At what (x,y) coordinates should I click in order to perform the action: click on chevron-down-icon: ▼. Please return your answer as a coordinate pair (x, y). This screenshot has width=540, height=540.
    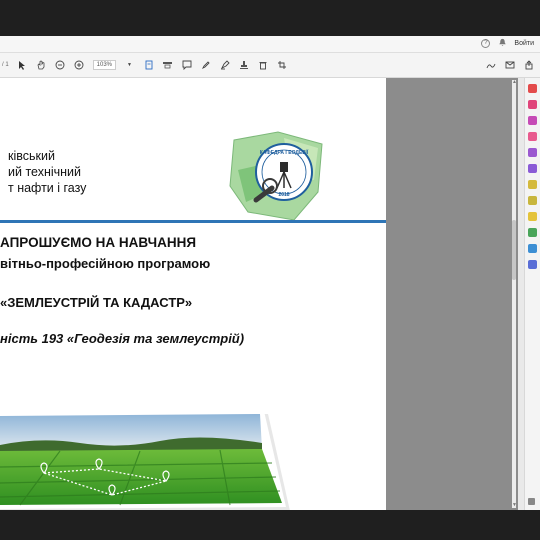
    Looking at the image, I should click on (129, 64).